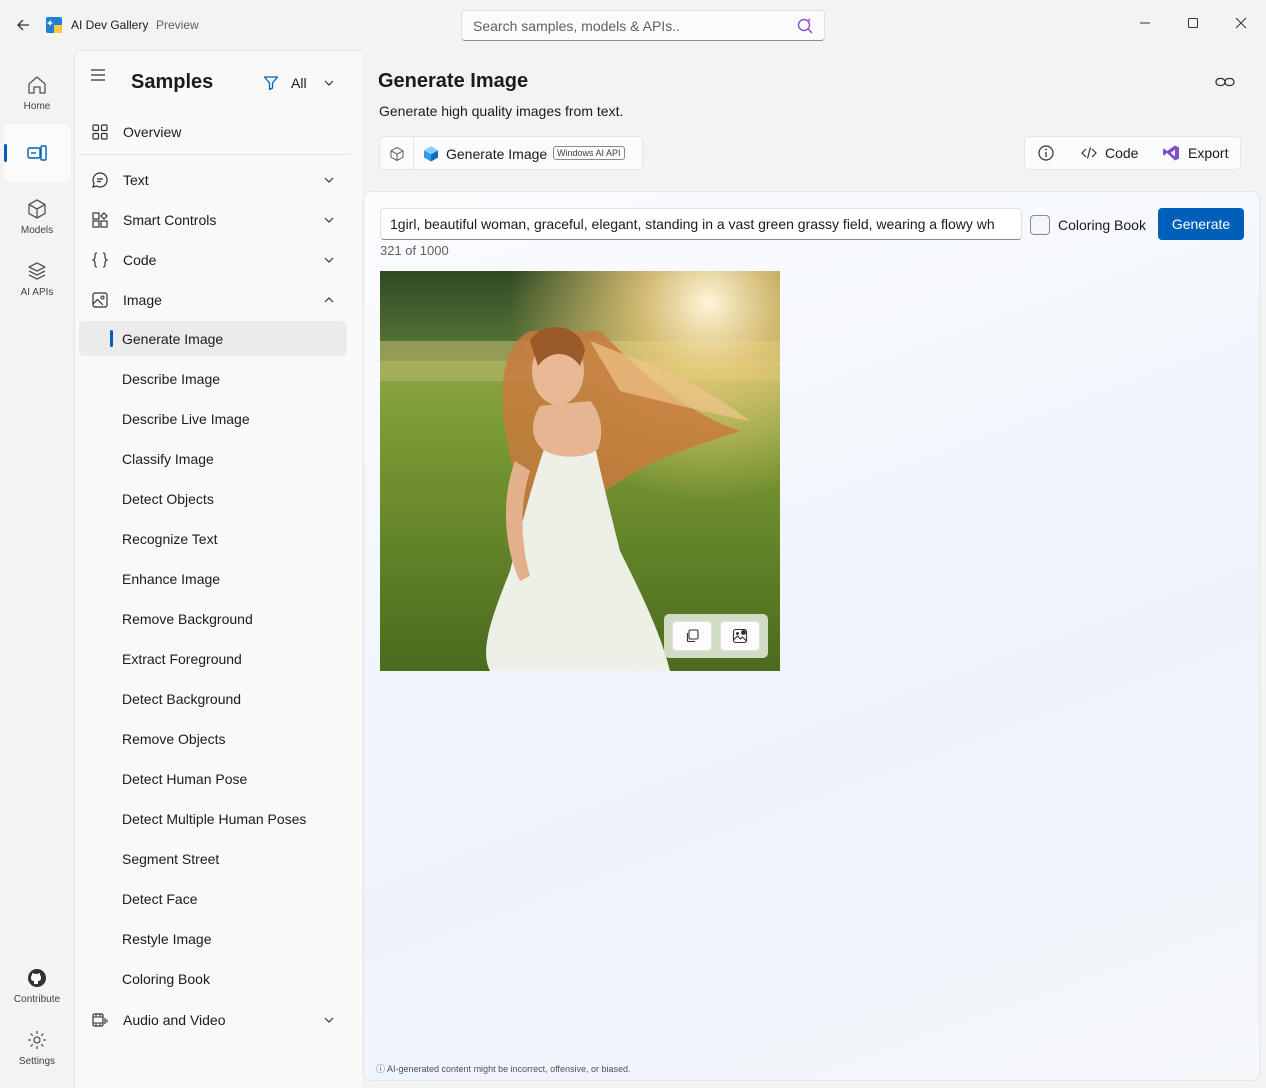 This screenshot has width=1266, height=1088. I want to click on nav-item-recognize-text: Recognize Text, so click(213, 538).